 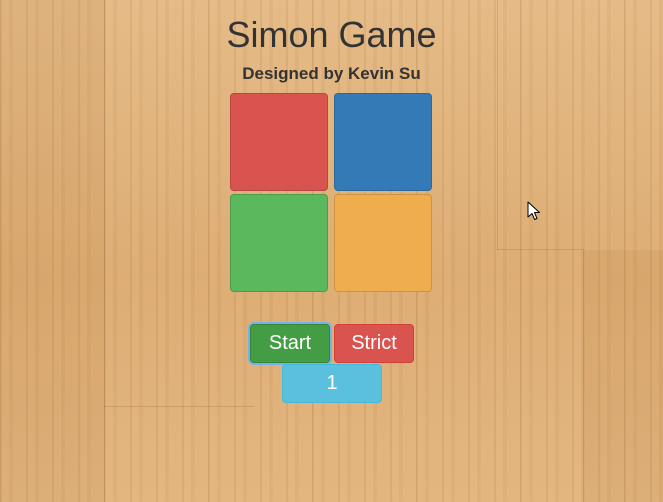 What do you see at coordinates (383, 142) in the screenshot?
I see `blue-pad` at bounding box center [383, 142].